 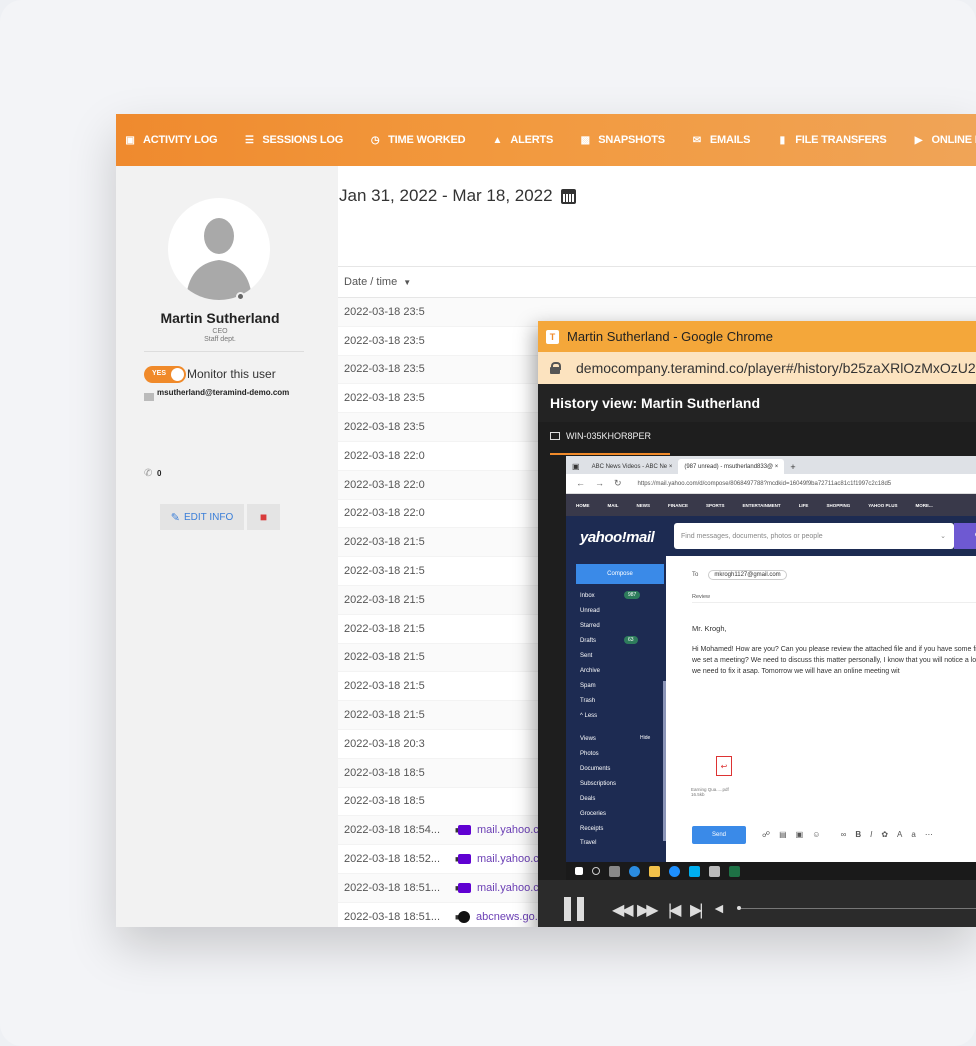 What do you see at coordinates (263, 517) in the screenshot?
I see `delete-button: ■` at bounding box center [263, 517].